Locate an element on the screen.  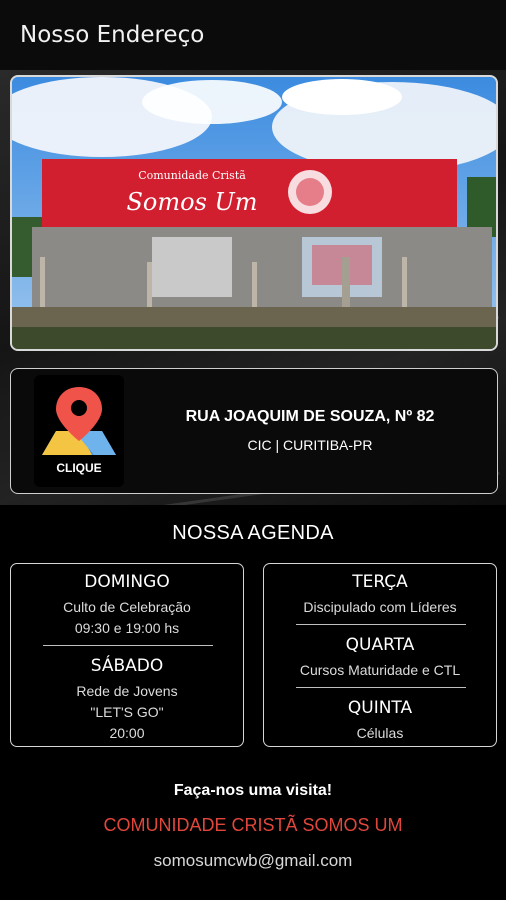
agenda-day-sabado: SÁBADO is located at coordinates (127, 666).